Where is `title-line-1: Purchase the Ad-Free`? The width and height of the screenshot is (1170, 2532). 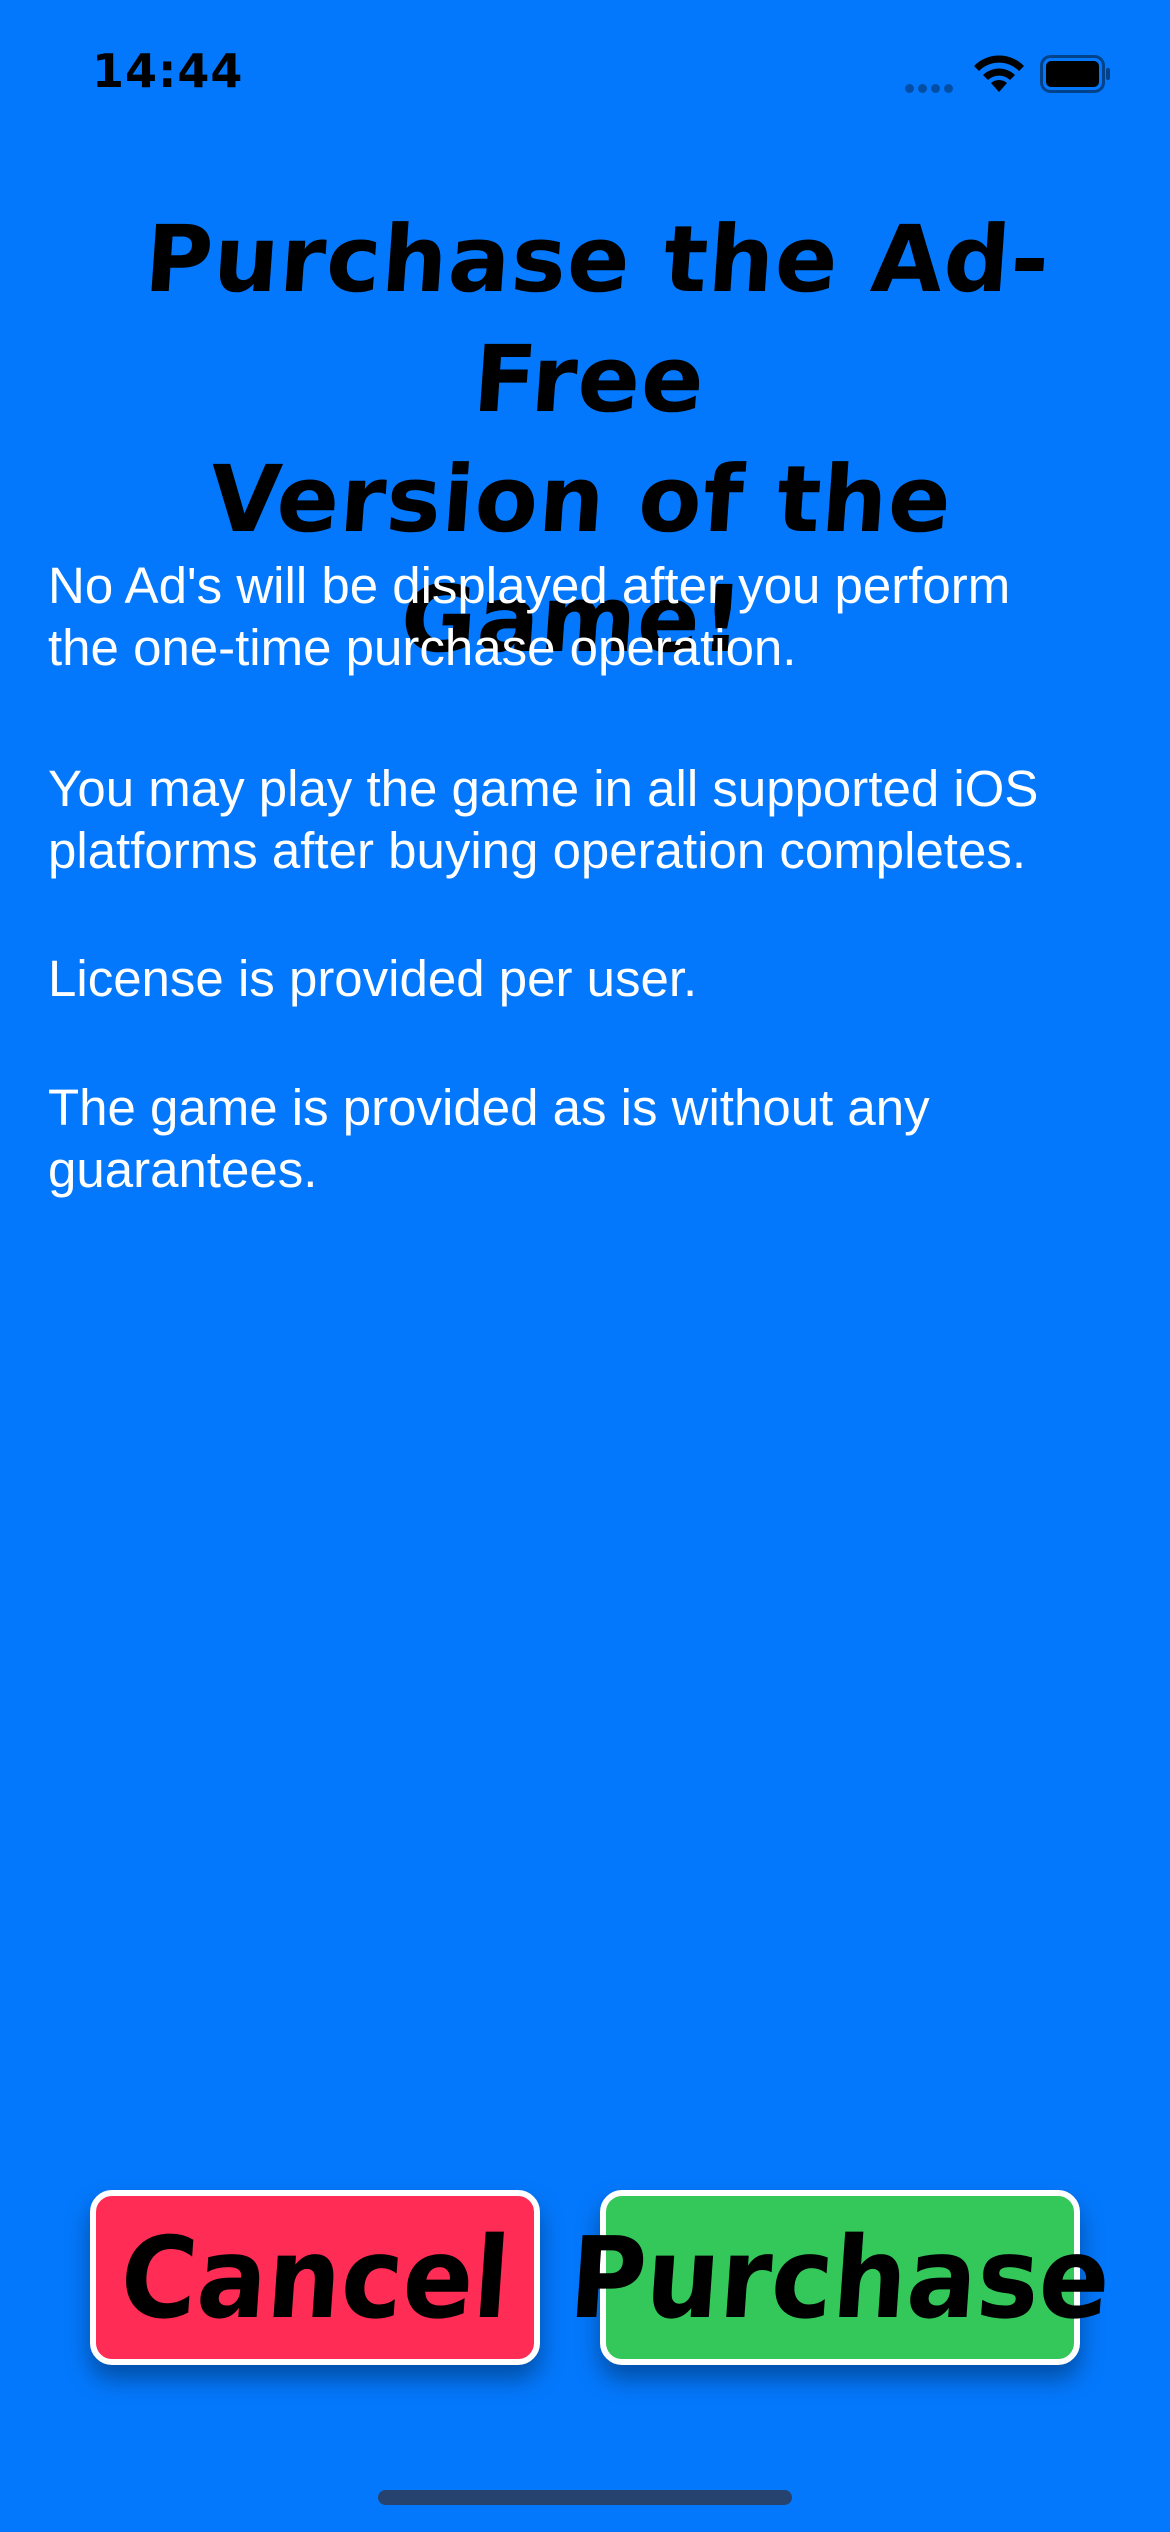 title-line-1: Purchase the Ad-Free is located at coordinates (597, 319).